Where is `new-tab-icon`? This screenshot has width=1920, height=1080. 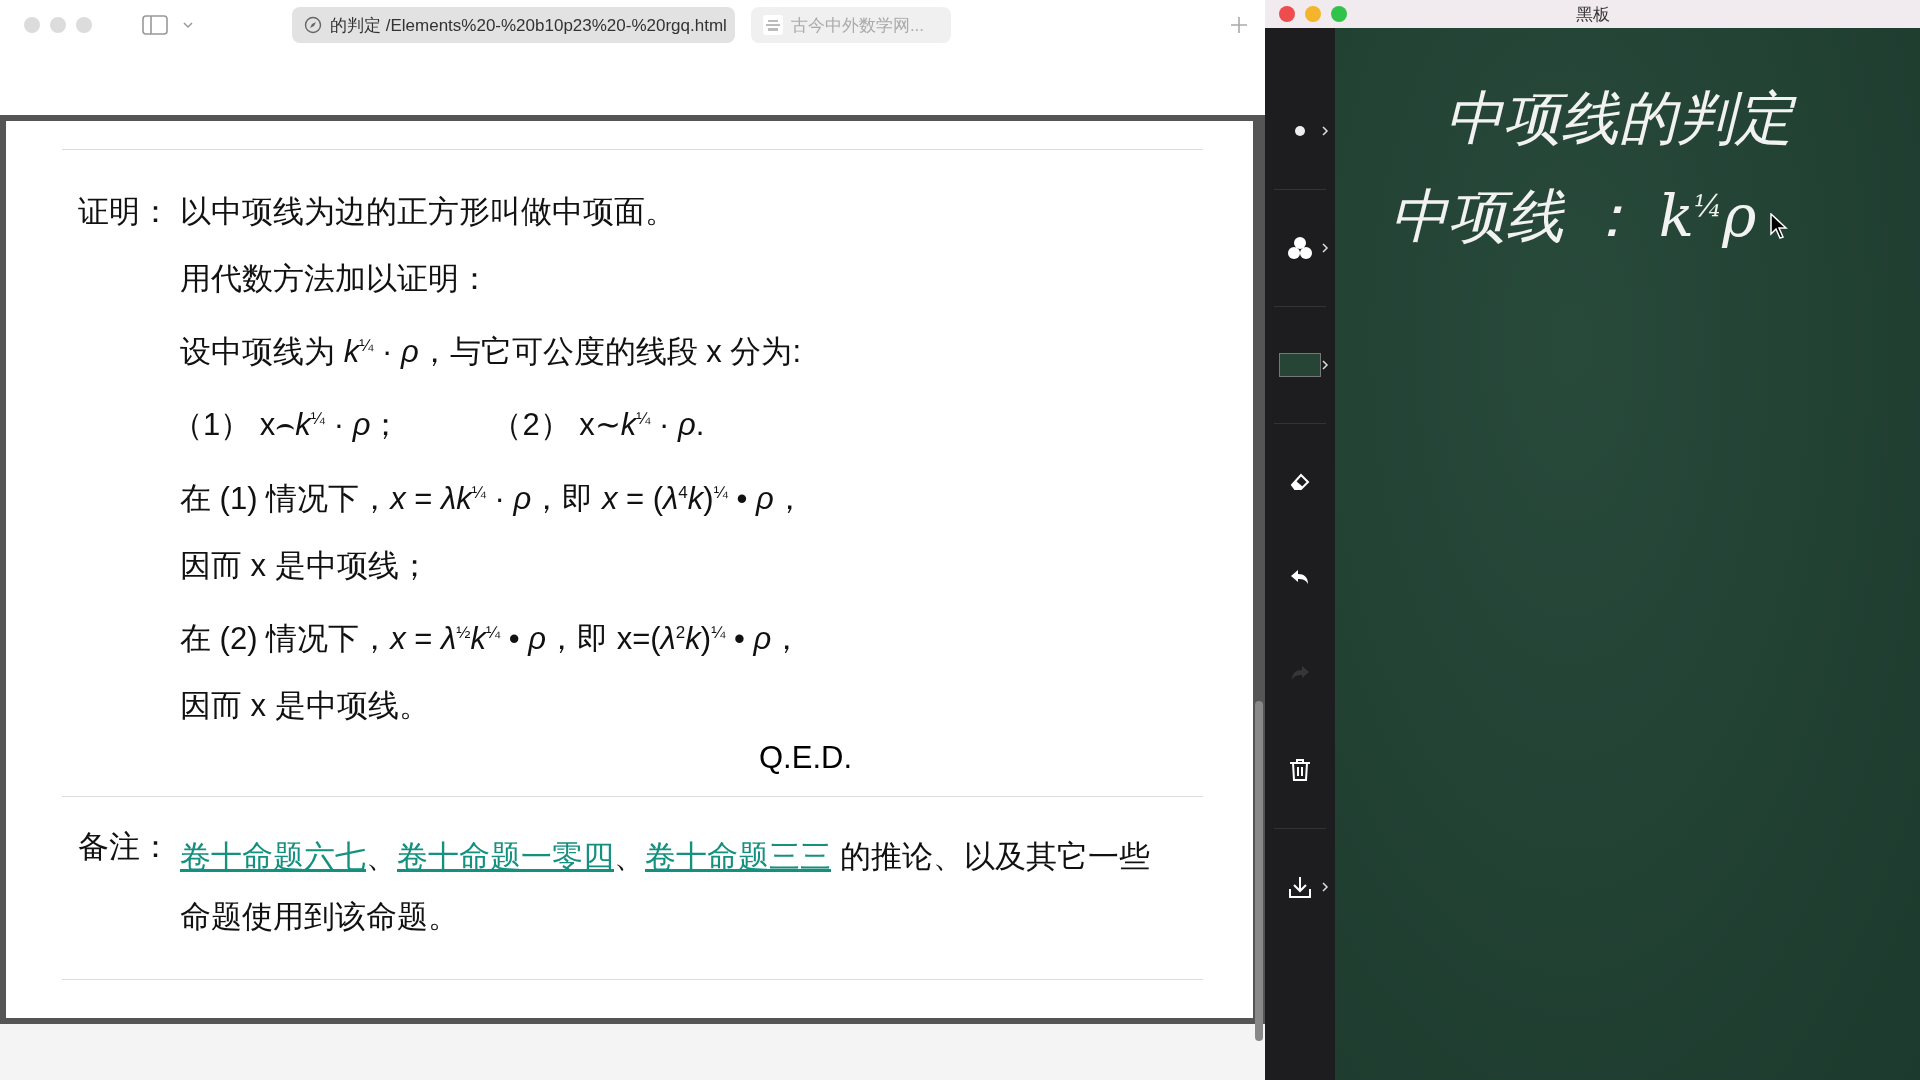 new-tab-icon is located at coordinates (1239, 25).